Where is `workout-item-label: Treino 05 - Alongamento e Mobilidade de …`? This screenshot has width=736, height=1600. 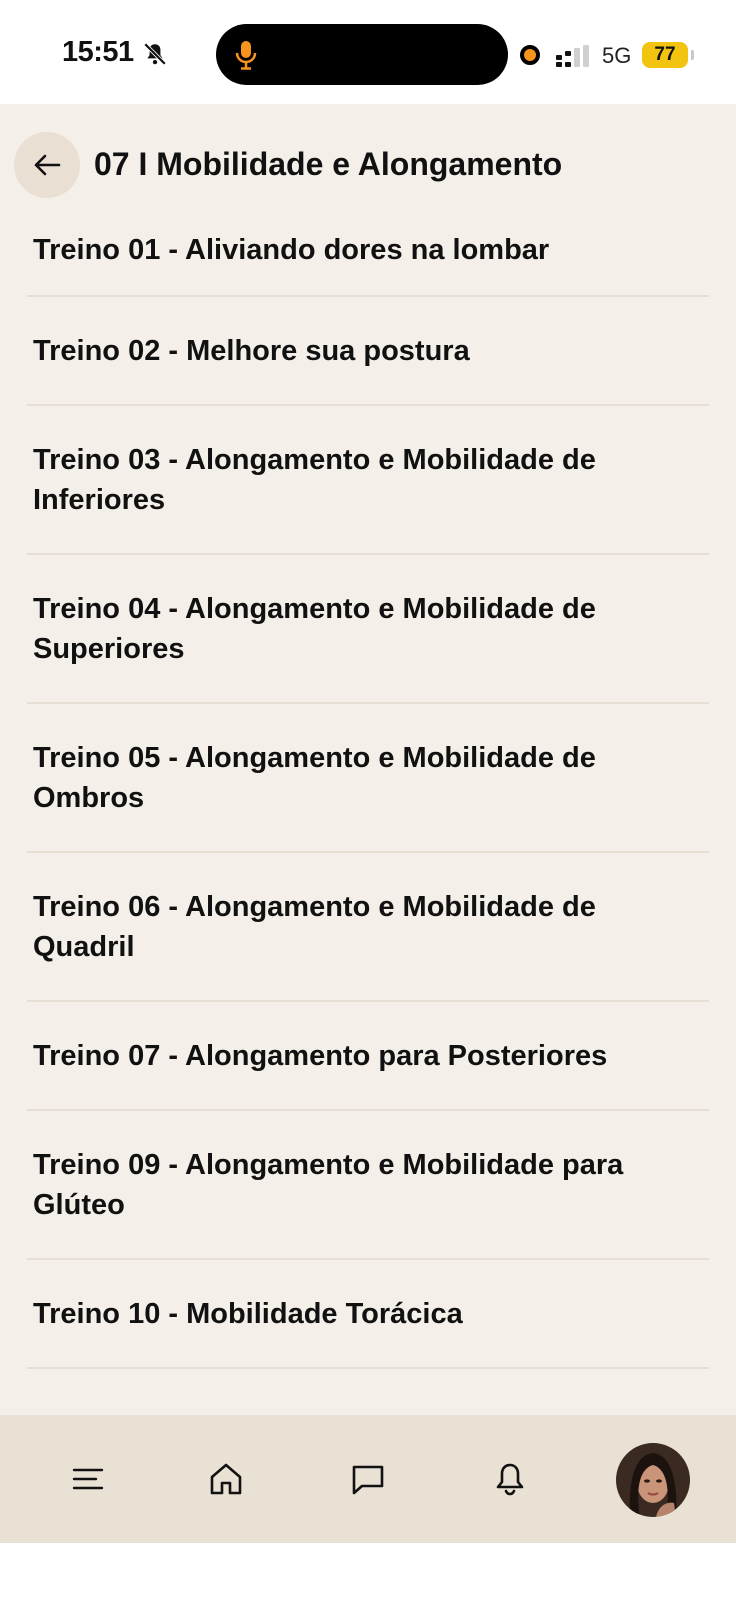
workout-item-label: Treino 05 - Alongamento e Mobilidade de … is located at coordinates (314, 777).